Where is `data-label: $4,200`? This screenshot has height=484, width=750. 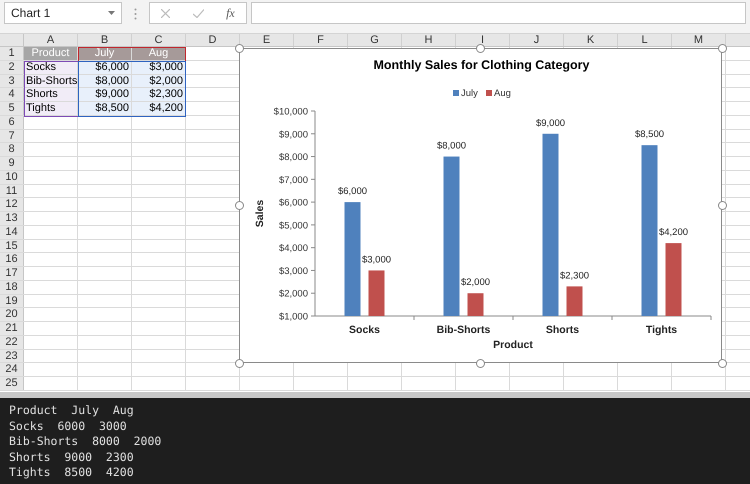 data-label: $4,200 is located at coordinates (673, 232).